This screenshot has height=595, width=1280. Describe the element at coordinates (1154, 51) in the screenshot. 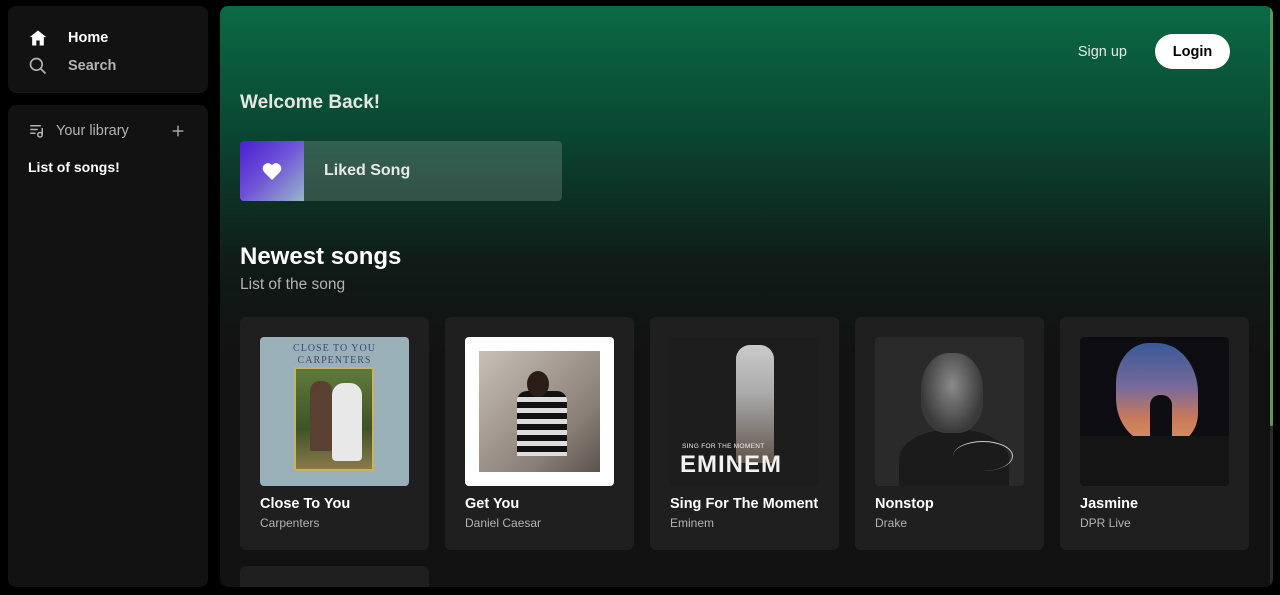

I see `auth-buttons: Sign up Login` at that location.